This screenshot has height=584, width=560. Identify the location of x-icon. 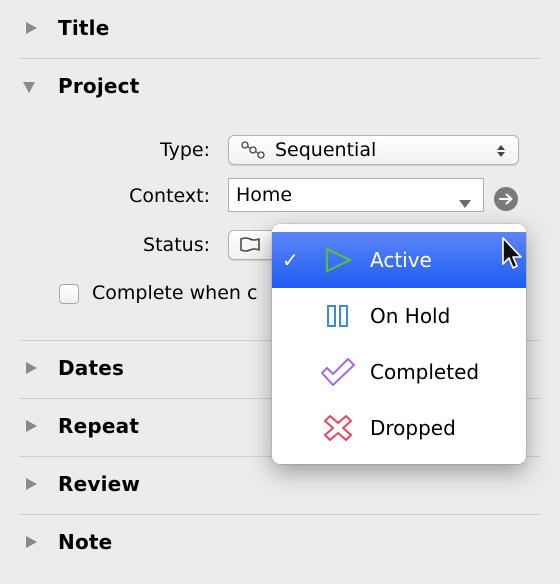
(338, 428).